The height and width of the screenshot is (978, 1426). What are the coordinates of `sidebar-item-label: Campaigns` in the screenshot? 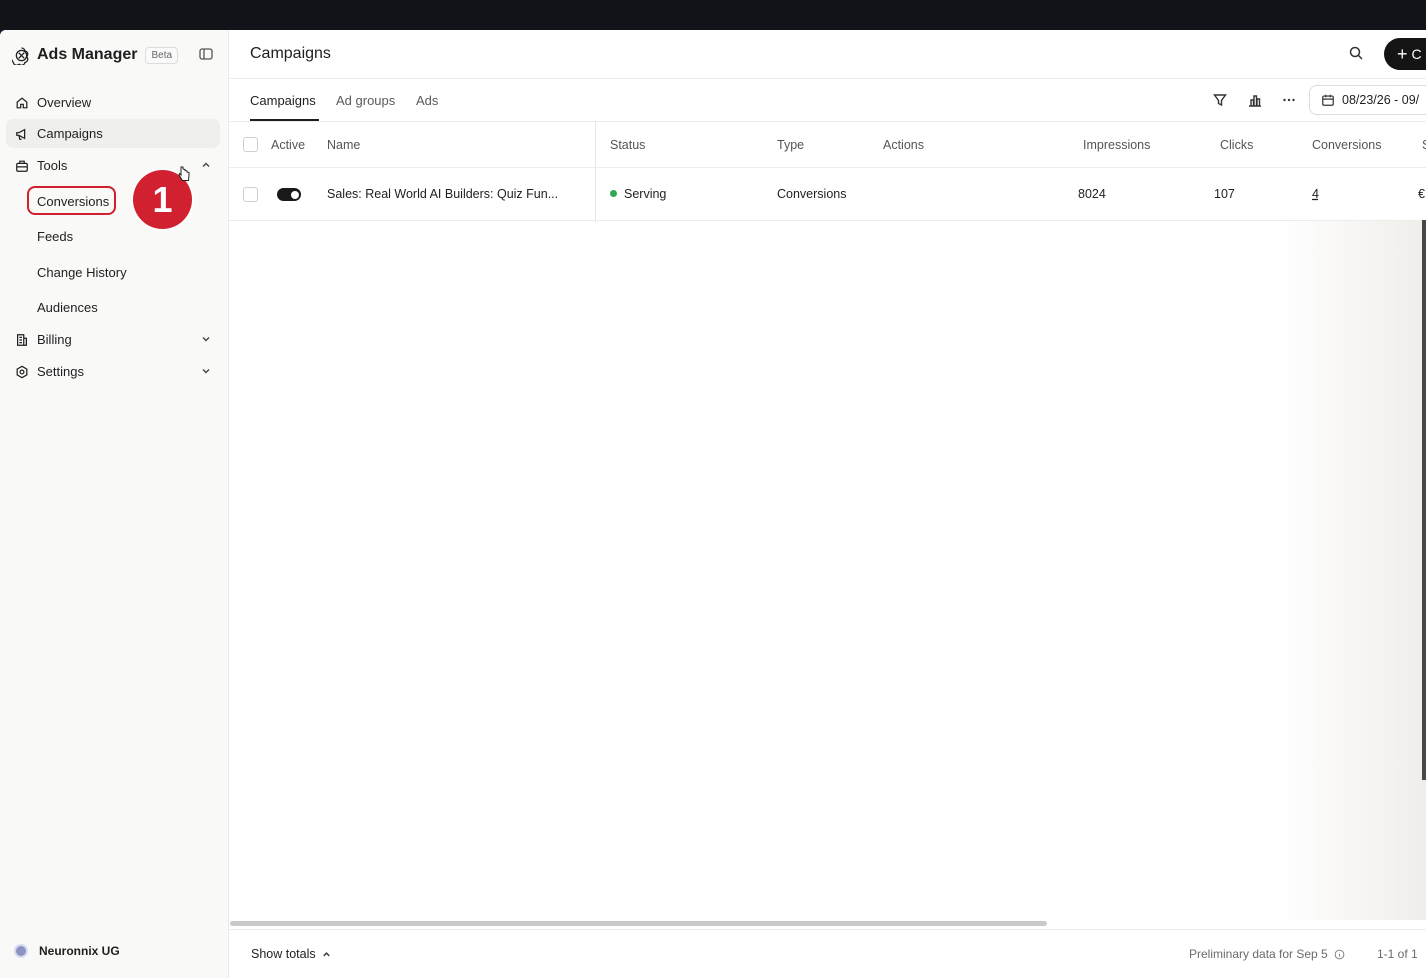 It's located at (70, 133).